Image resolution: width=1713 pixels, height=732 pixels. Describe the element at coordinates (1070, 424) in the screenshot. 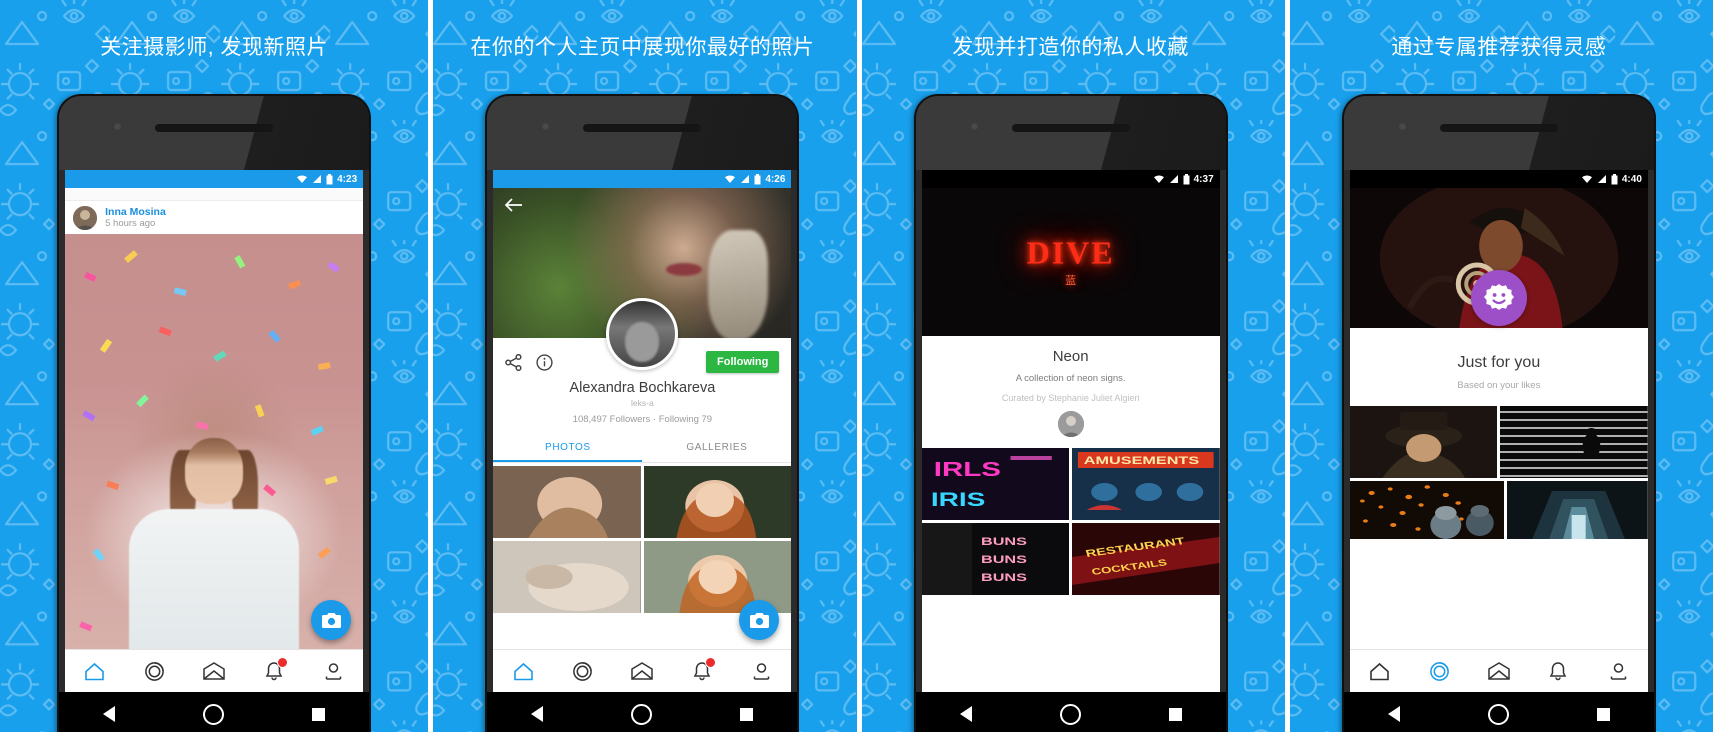

I see `curator-avatar` at that location.